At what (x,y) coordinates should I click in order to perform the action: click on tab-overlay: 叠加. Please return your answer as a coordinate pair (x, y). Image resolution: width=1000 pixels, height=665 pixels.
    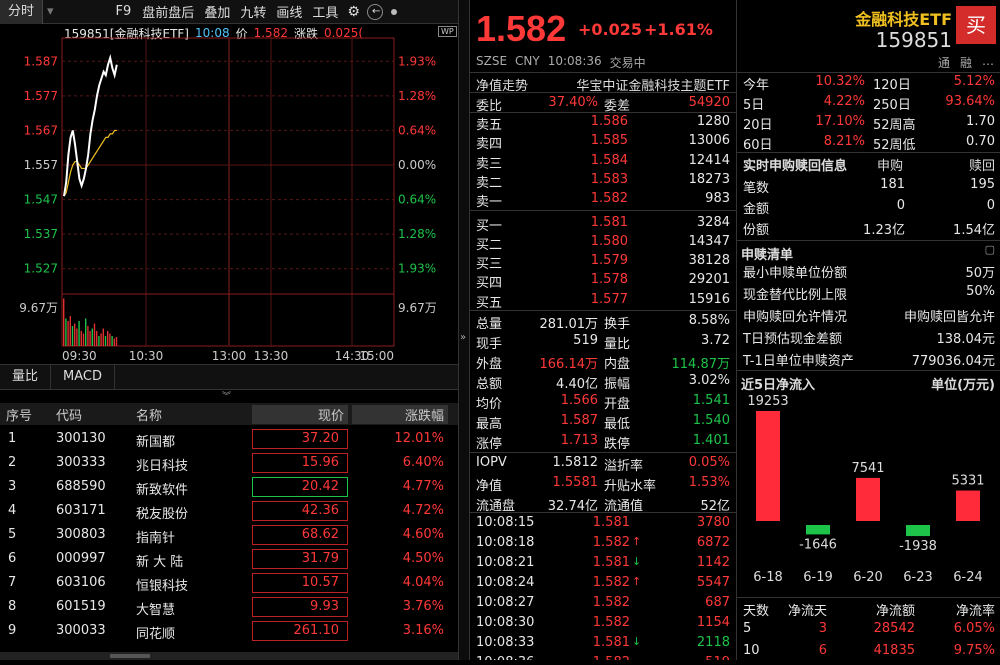
    Looking at the image, I should click on (217, 11).